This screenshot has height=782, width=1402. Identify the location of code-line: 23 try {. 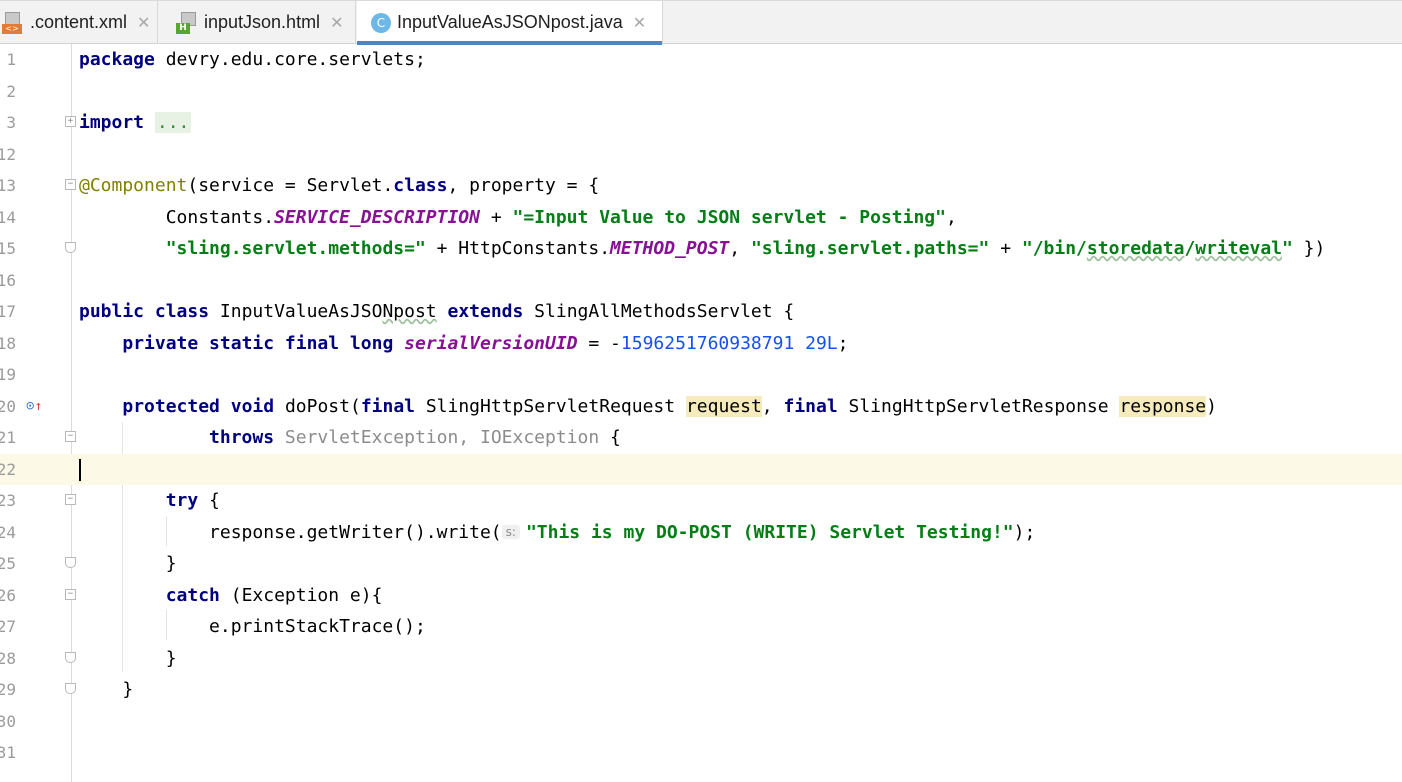
(701, 501).